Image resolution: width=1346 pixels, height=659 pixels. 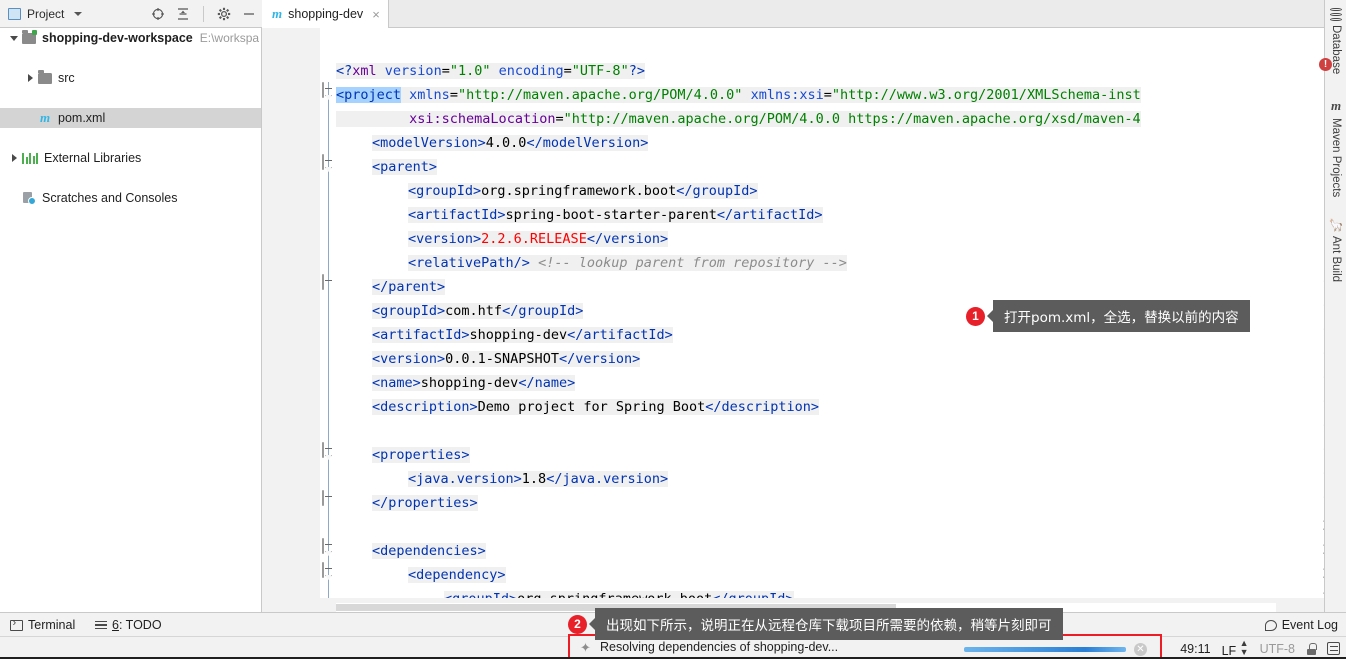 I want to click on workspace-path: E:\workspa, so click(x=229, y=38).